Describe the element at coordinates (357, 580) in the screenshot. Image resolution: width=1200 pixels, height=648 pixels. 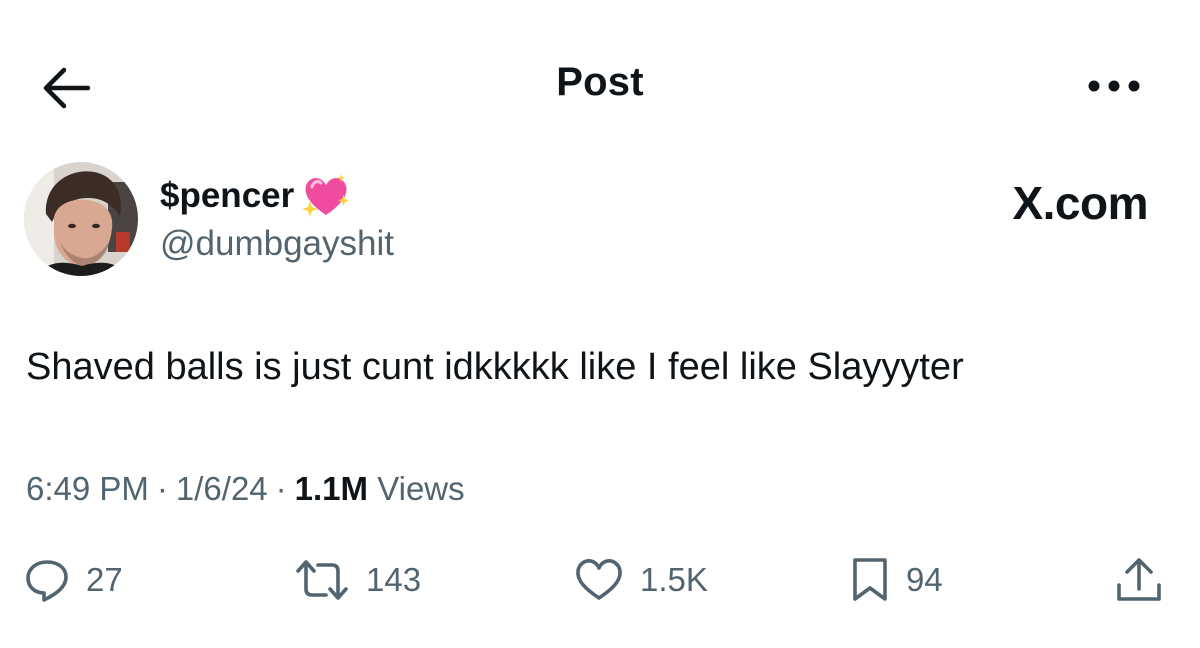
I see `repost-button: 143` at that location.